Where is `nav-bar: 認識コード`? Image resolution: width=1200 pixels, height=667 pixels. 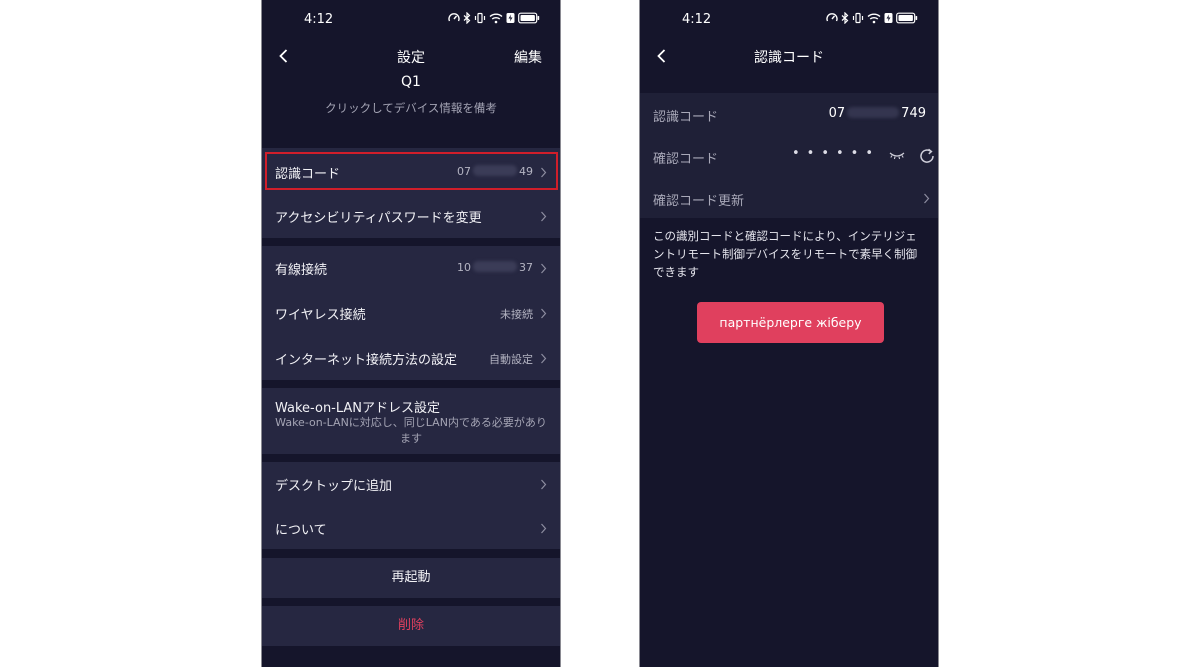 nav-bar: 認識コード is located at coordinates (789, 56).